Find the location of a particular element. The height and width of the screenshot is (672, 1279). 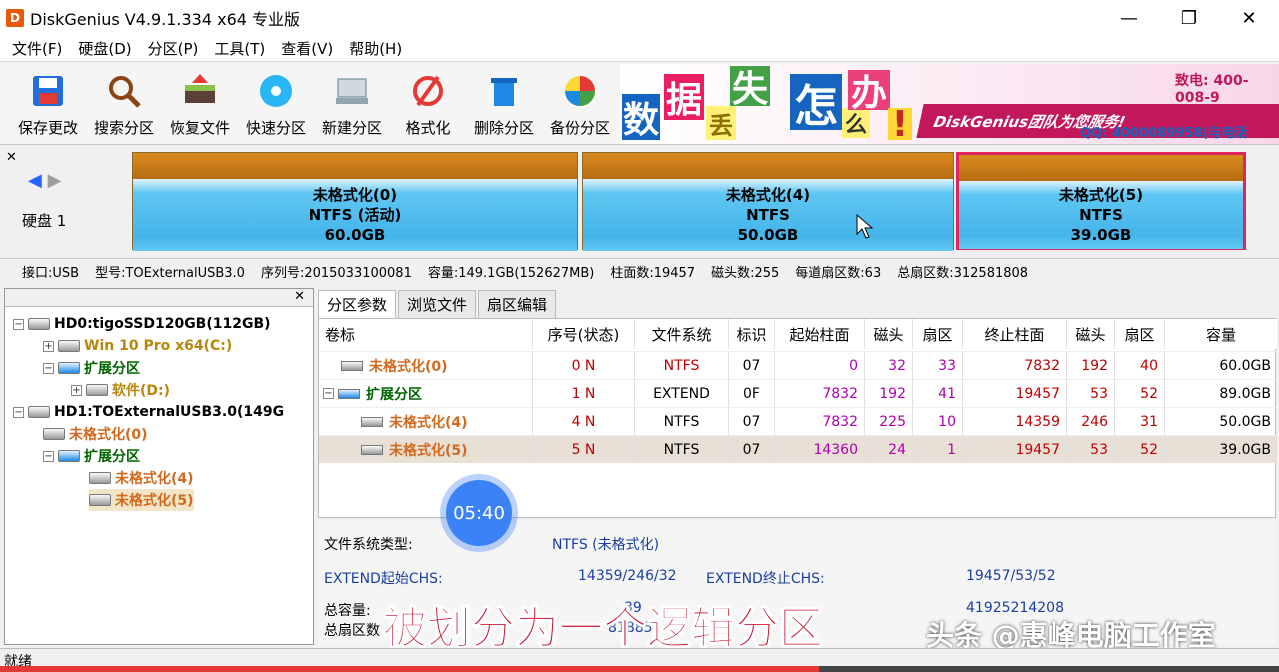

new-partition-button: 新建分区 is located at coordinates (352, 104).